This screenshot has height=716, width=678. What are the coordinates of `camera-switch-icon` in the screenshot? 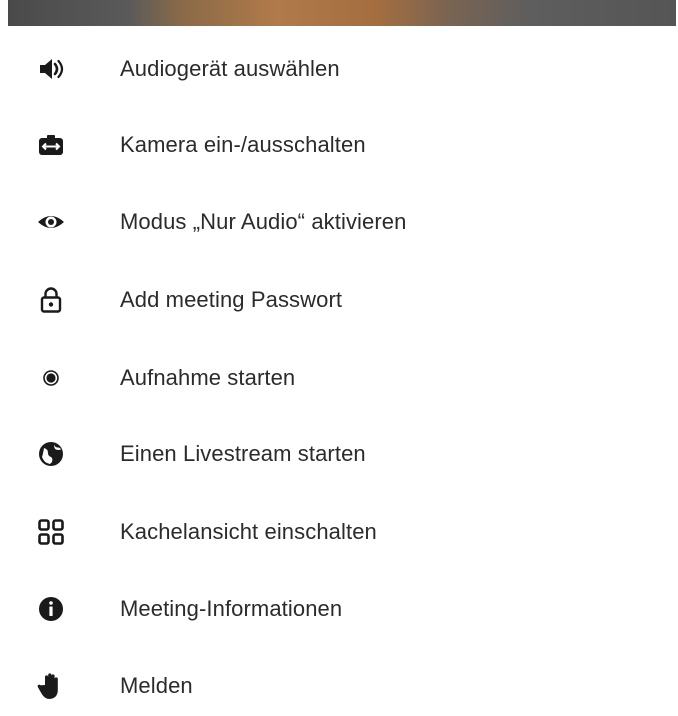 It's located at (51, 145).